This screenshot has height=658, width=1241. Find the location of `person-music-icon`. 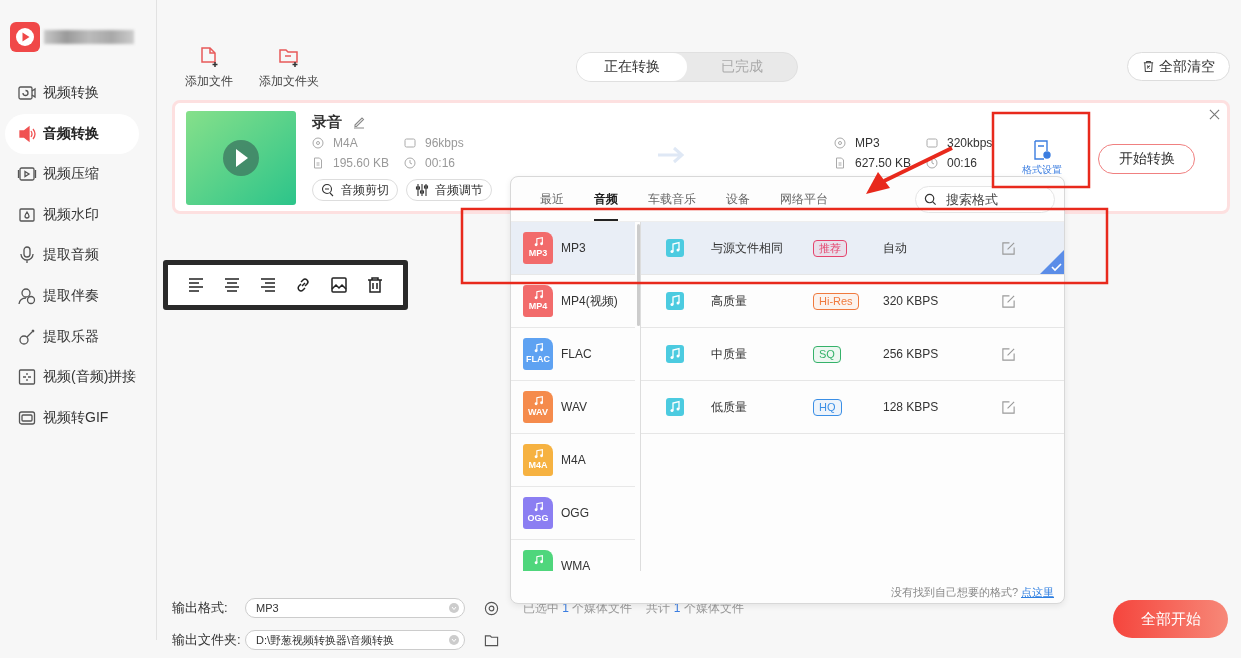

person-music-icon is located at coordinates (27, 295).